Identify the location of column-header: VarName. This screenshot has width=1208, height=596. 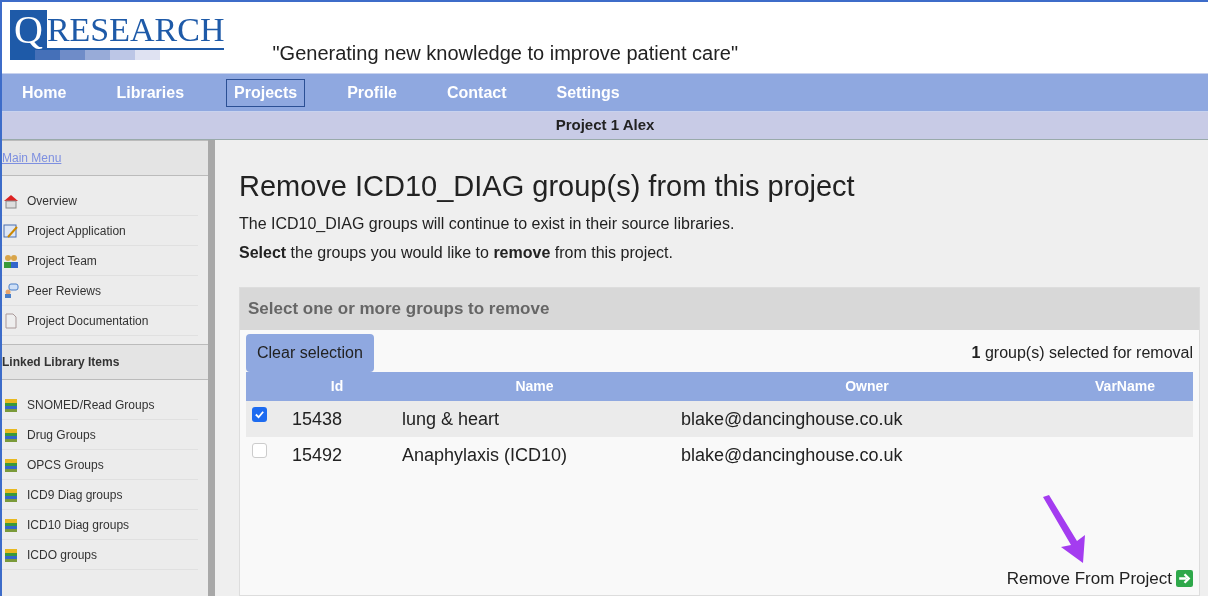
(1125, 386).